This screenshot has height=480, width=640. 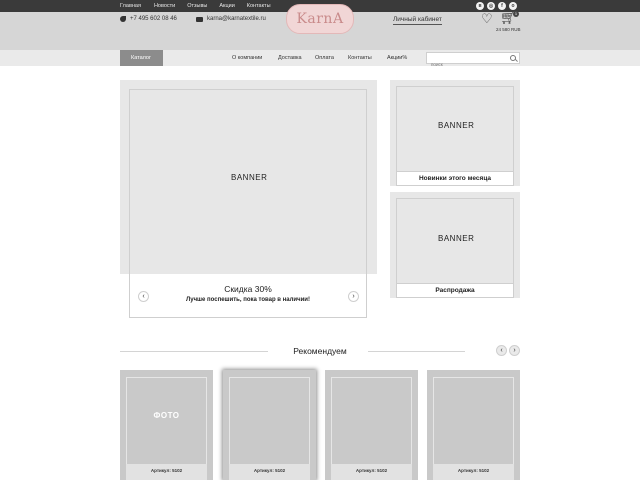 What do you see at coordinates (166, 425) in the screenshot?
I see `product-card: ФОТО Артикул: 5102` at bounding box center [166, 425].